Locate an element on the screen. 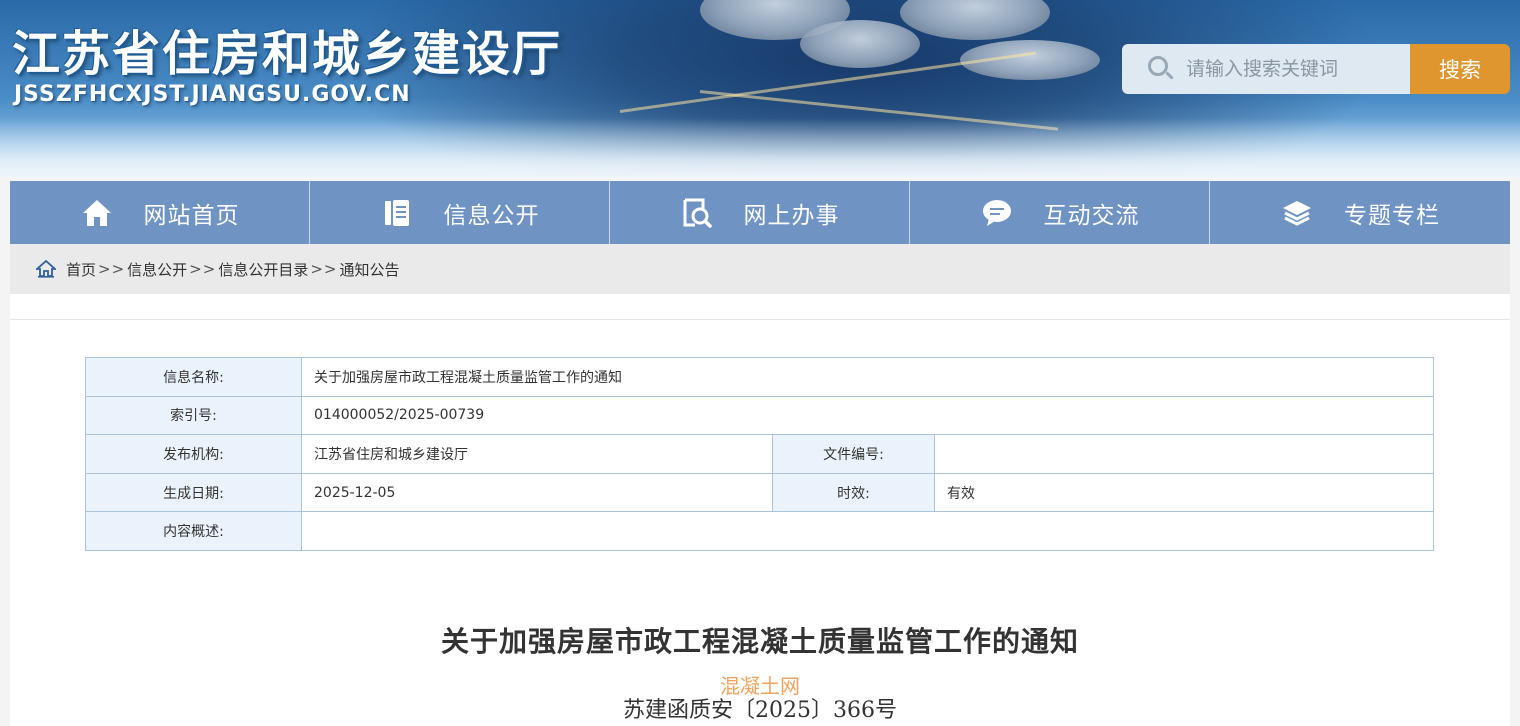 The image size is (1520, 726). nav-item-special-topics: 专题专栏 is located at coordinates (1360, 212).